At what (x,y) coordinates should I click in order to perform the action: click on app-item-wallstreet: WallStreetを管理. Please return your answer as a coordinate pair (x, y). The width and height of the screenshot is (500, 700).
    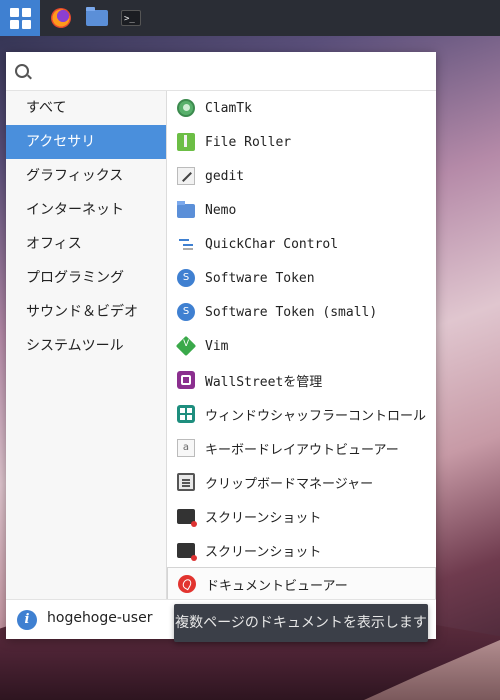
    Looking at the image, I should click on (301, 380).